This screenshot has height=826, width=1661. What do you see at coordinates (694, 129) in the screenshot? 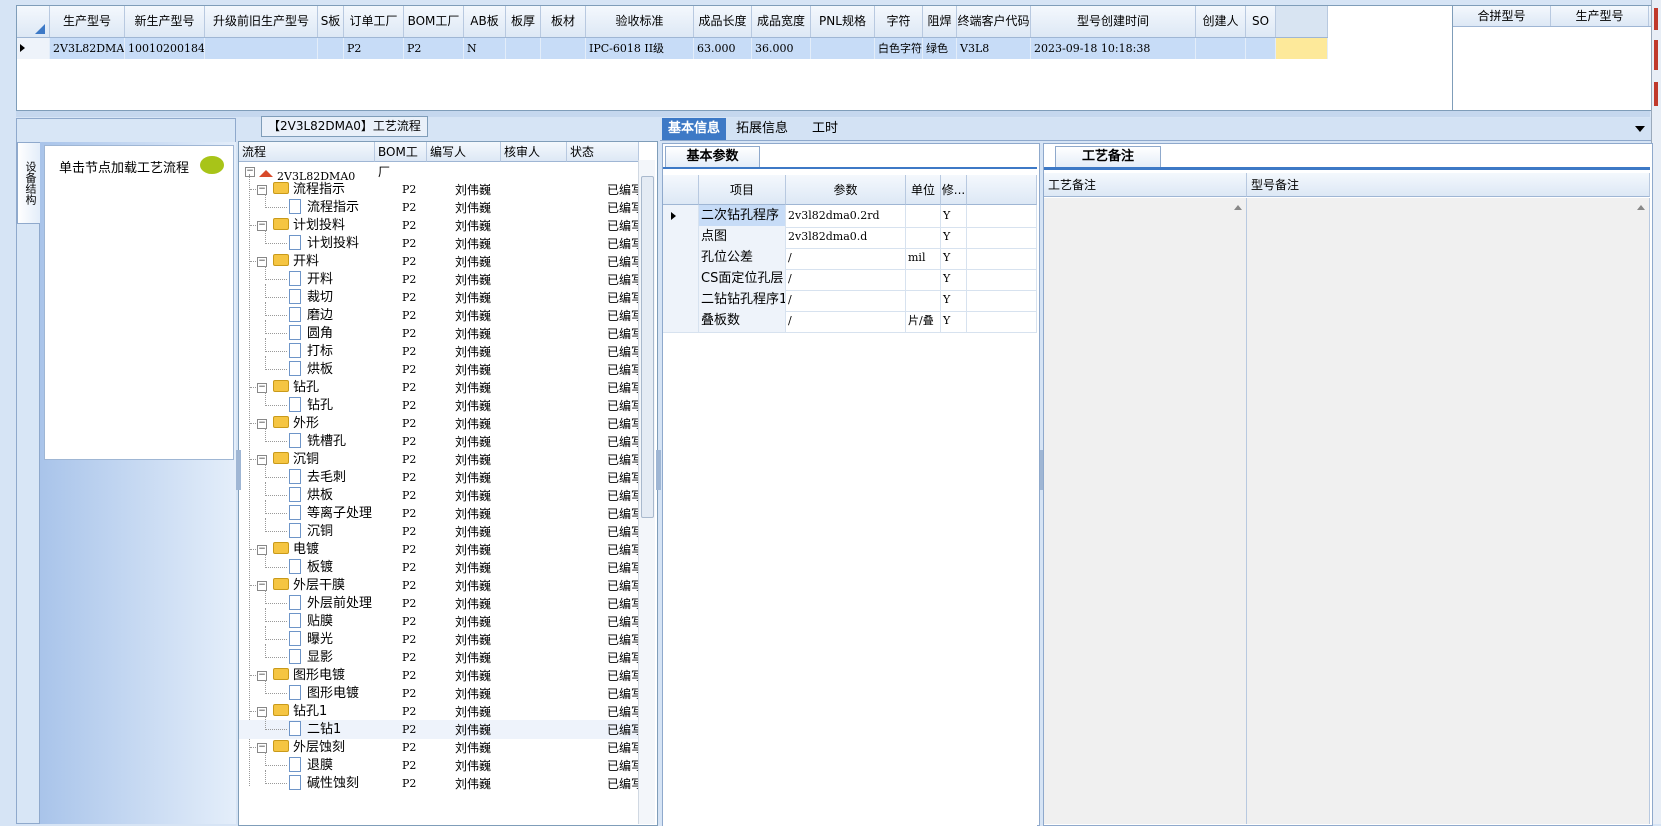
I see `tab-basic-info: 基本信息` at bounding box center [694, 129].